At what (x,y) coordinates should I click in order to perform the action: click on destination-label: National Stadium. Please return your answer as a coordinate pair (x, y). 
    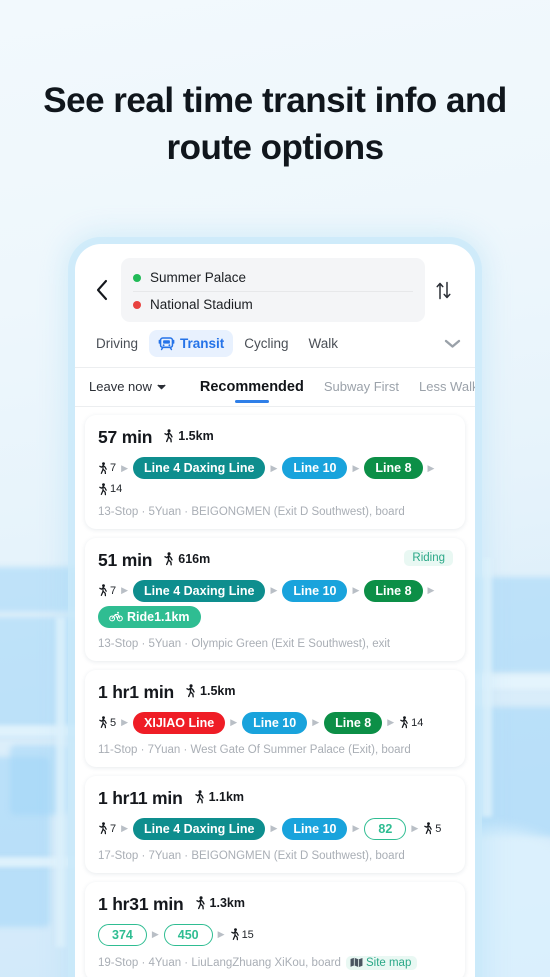
    Looking at the image, I should click on (201, 304).